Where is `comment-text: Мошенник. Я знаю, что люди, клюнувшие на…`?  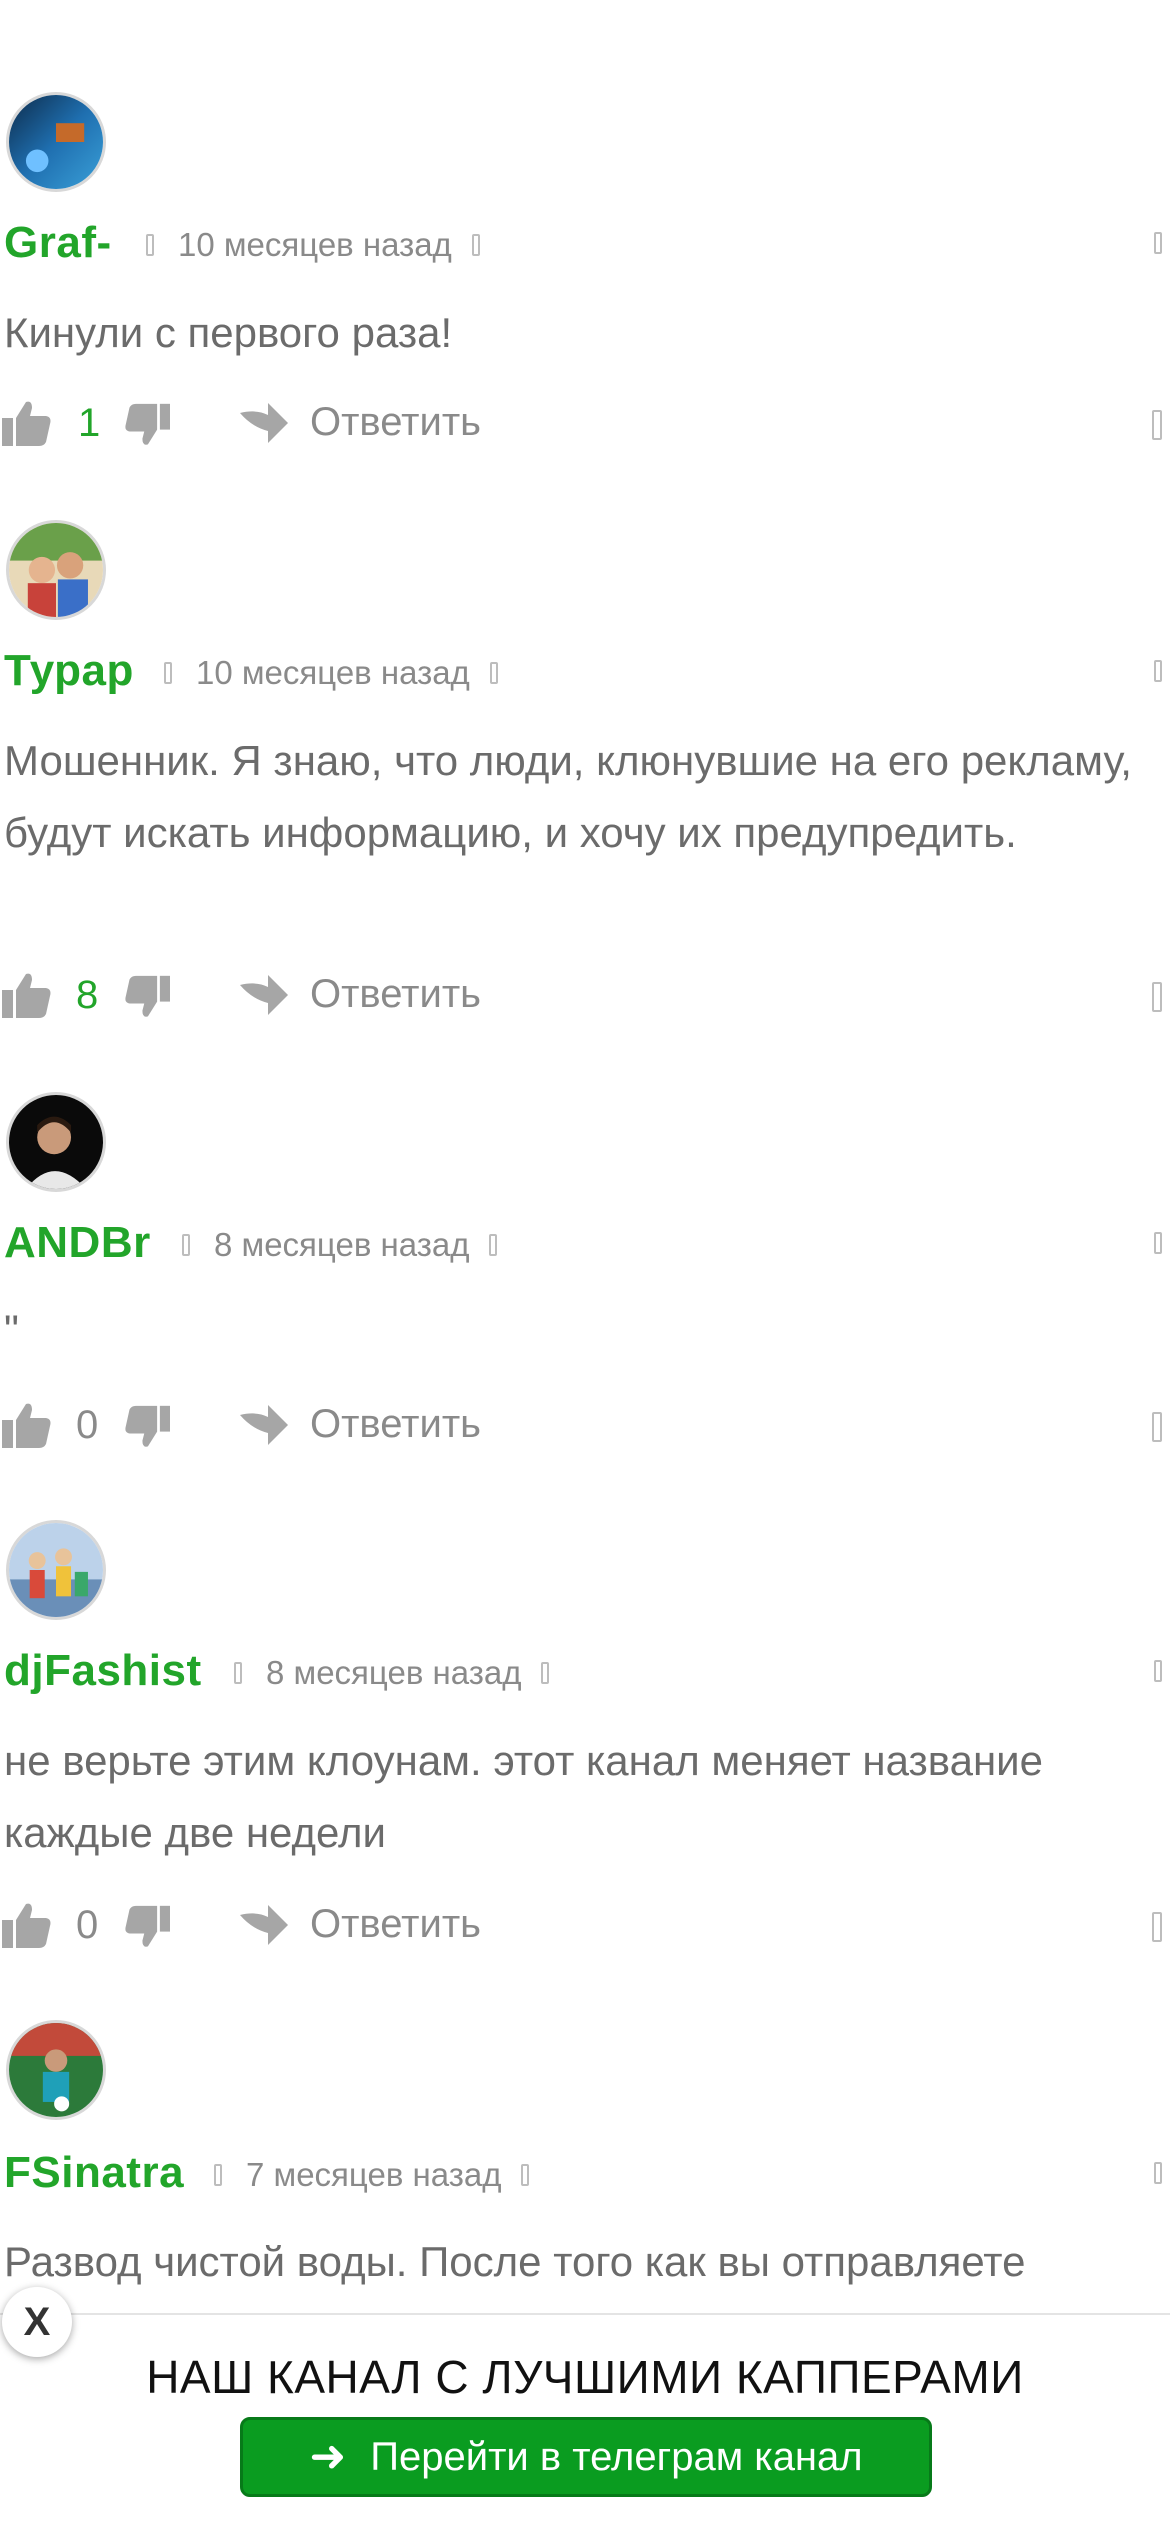 comment-text: Мошенник. Я знаю, что люди, клюнувшие на… is located at coordinates (568, 796).